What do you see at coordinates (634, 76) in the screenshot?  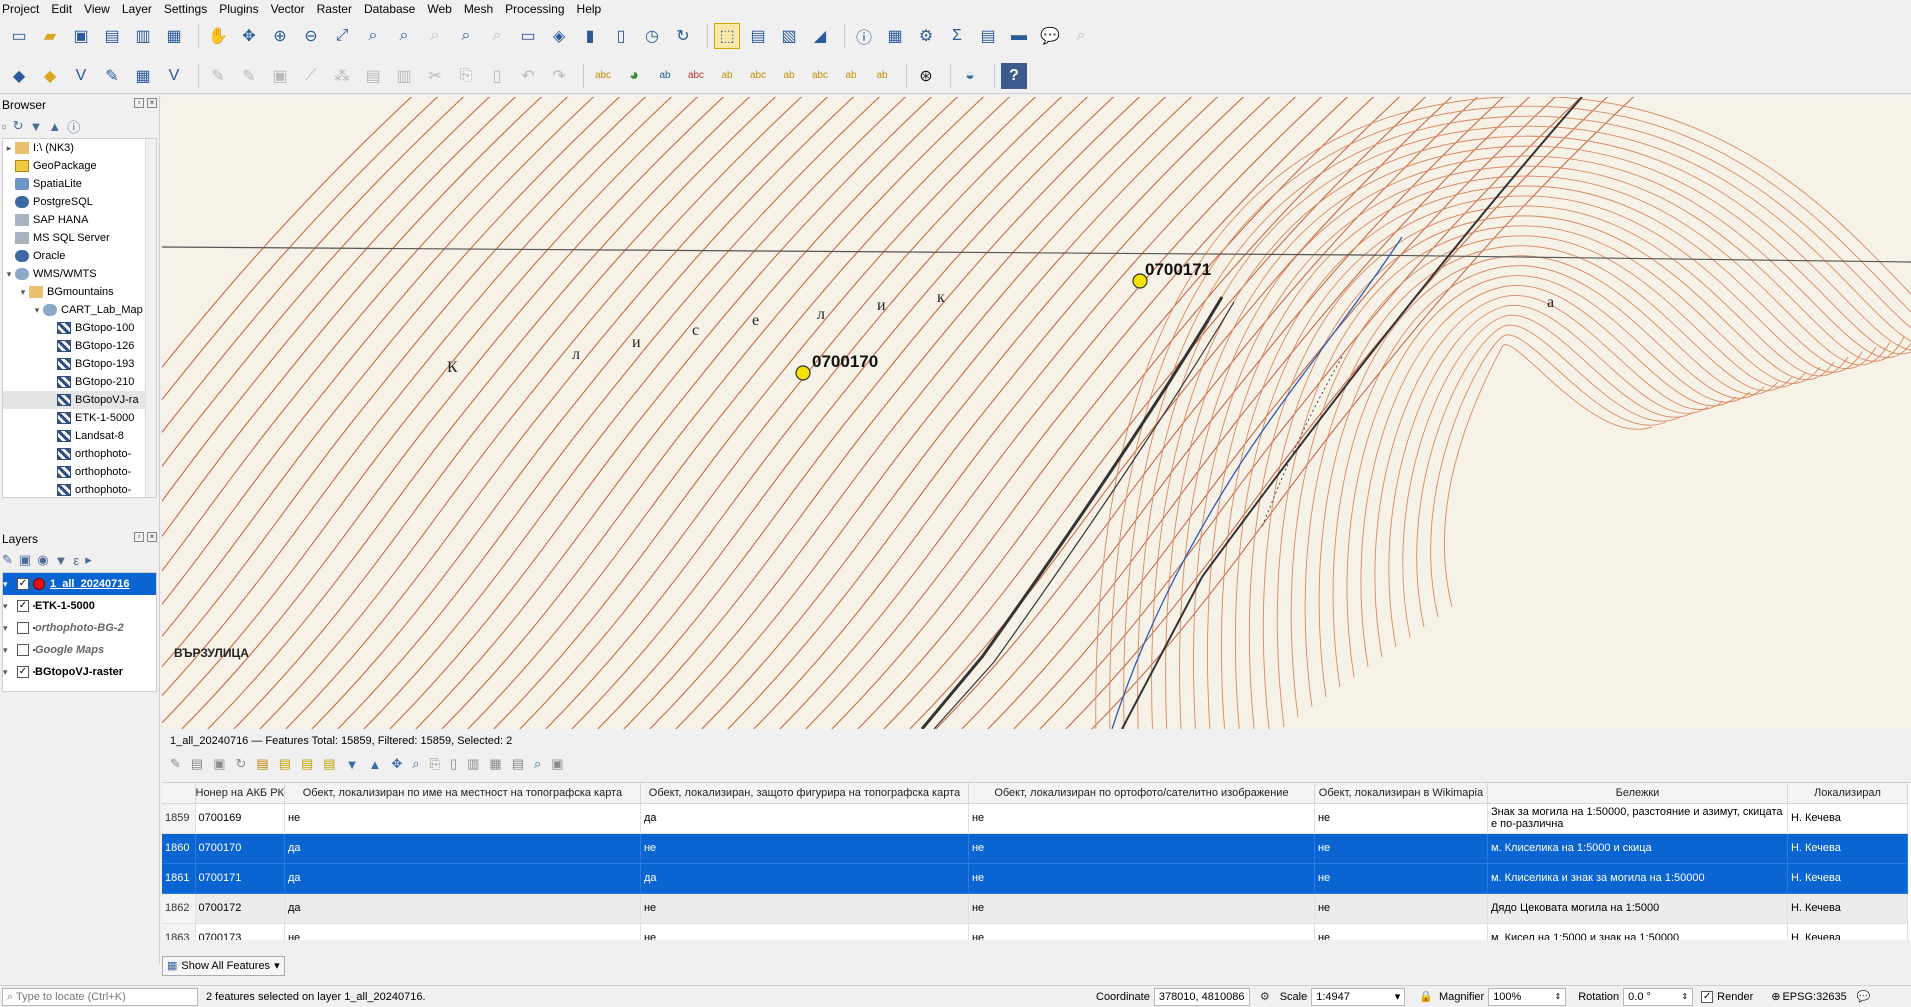 I see `diagram-icon: ◕` at bounding box center [634, 76].